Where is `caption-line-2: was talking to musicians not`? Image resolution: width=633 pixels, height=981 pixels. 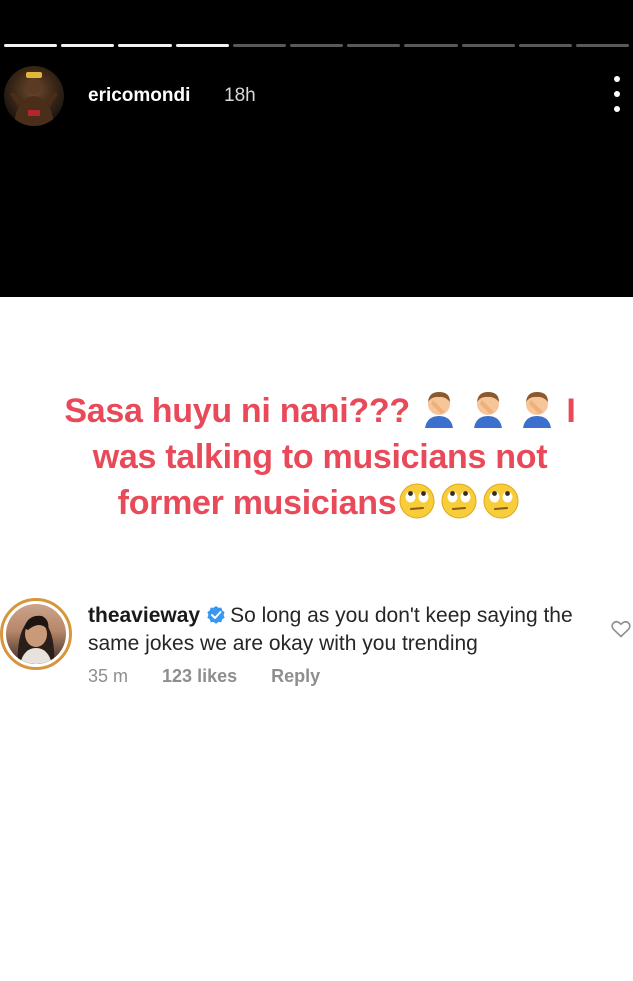
caption-line-2: was talking to musicians not is located at coordinates (320, 457).